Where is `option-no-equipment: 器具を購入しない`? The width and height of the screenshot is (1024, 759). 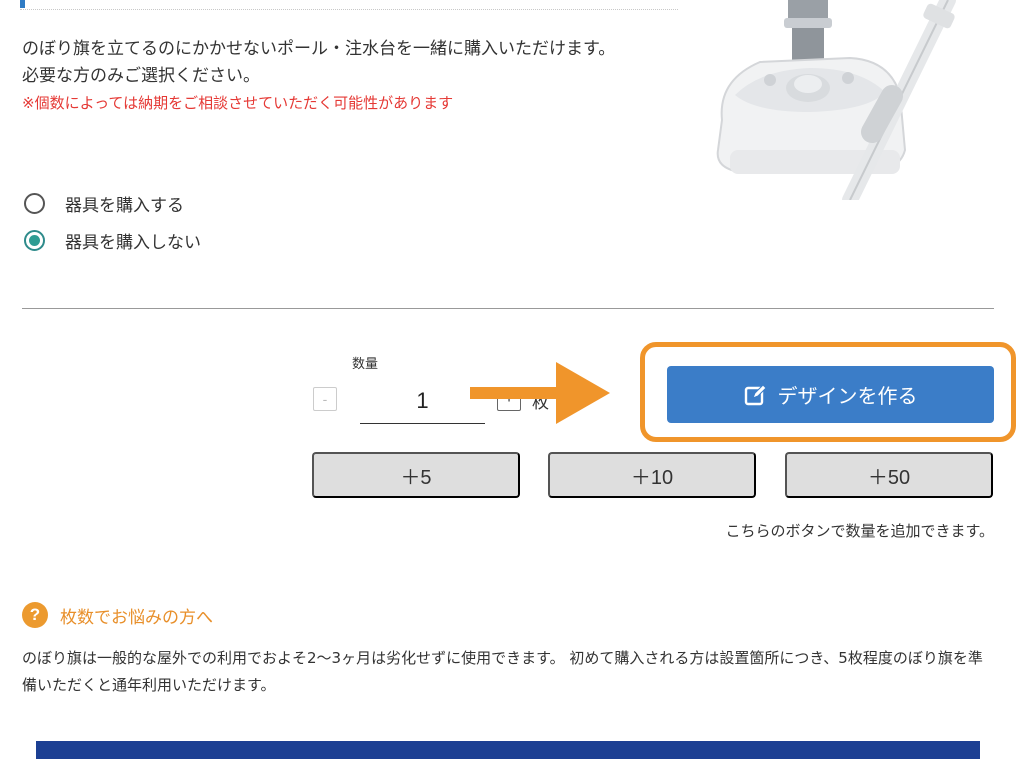
option-no-equipment: 器具を購入しない is located at coordinates (112, 240).